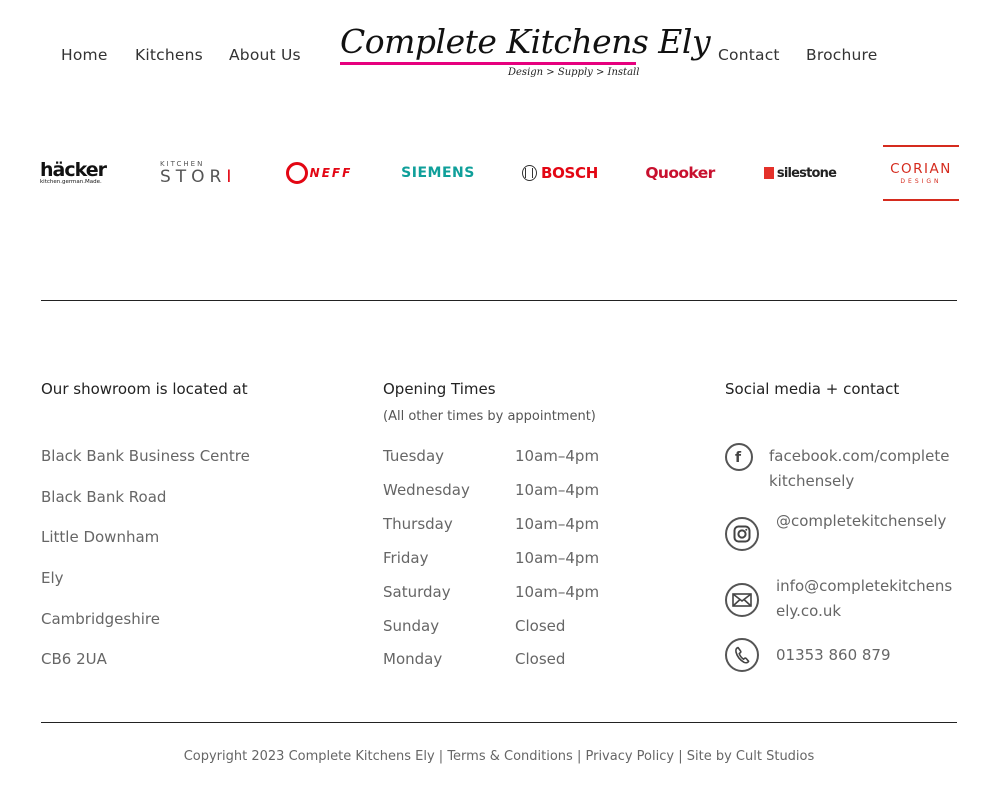  I want to click on hours-day: Friday, so click(406, 558).